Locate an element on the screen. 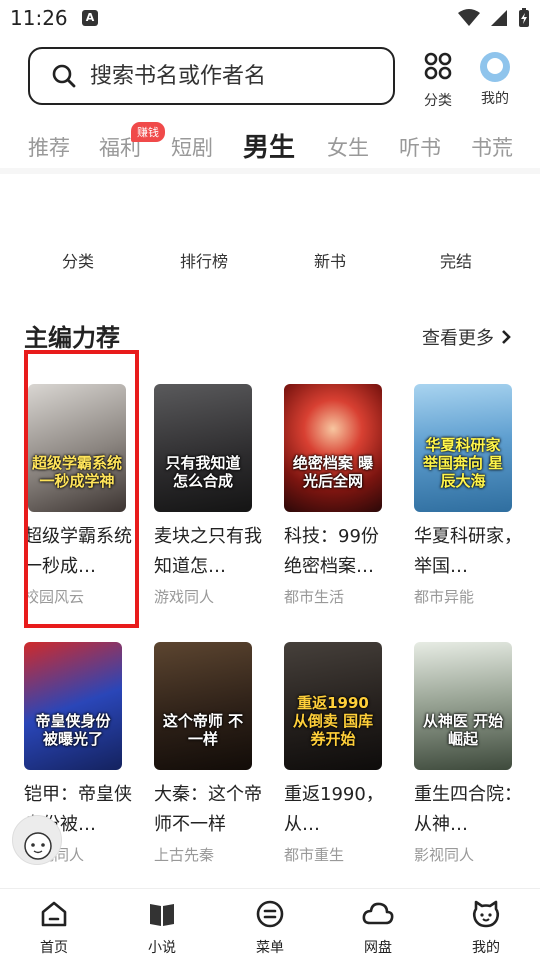 This screenshot has height=960, width=540. nav-menu-label: 菜单 is located at coordinates (270, 948).